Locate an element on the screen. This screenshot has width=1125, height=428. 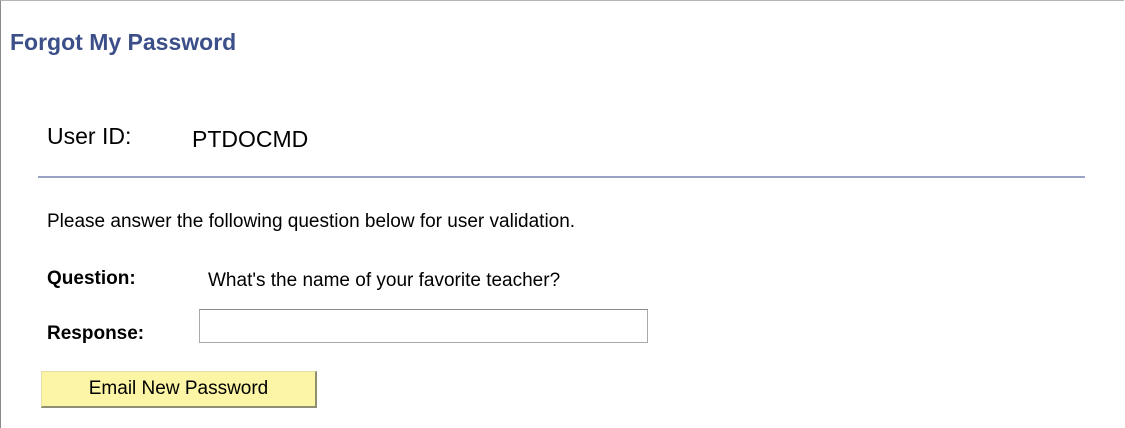
section-divider is located at coordinates (561, 177).